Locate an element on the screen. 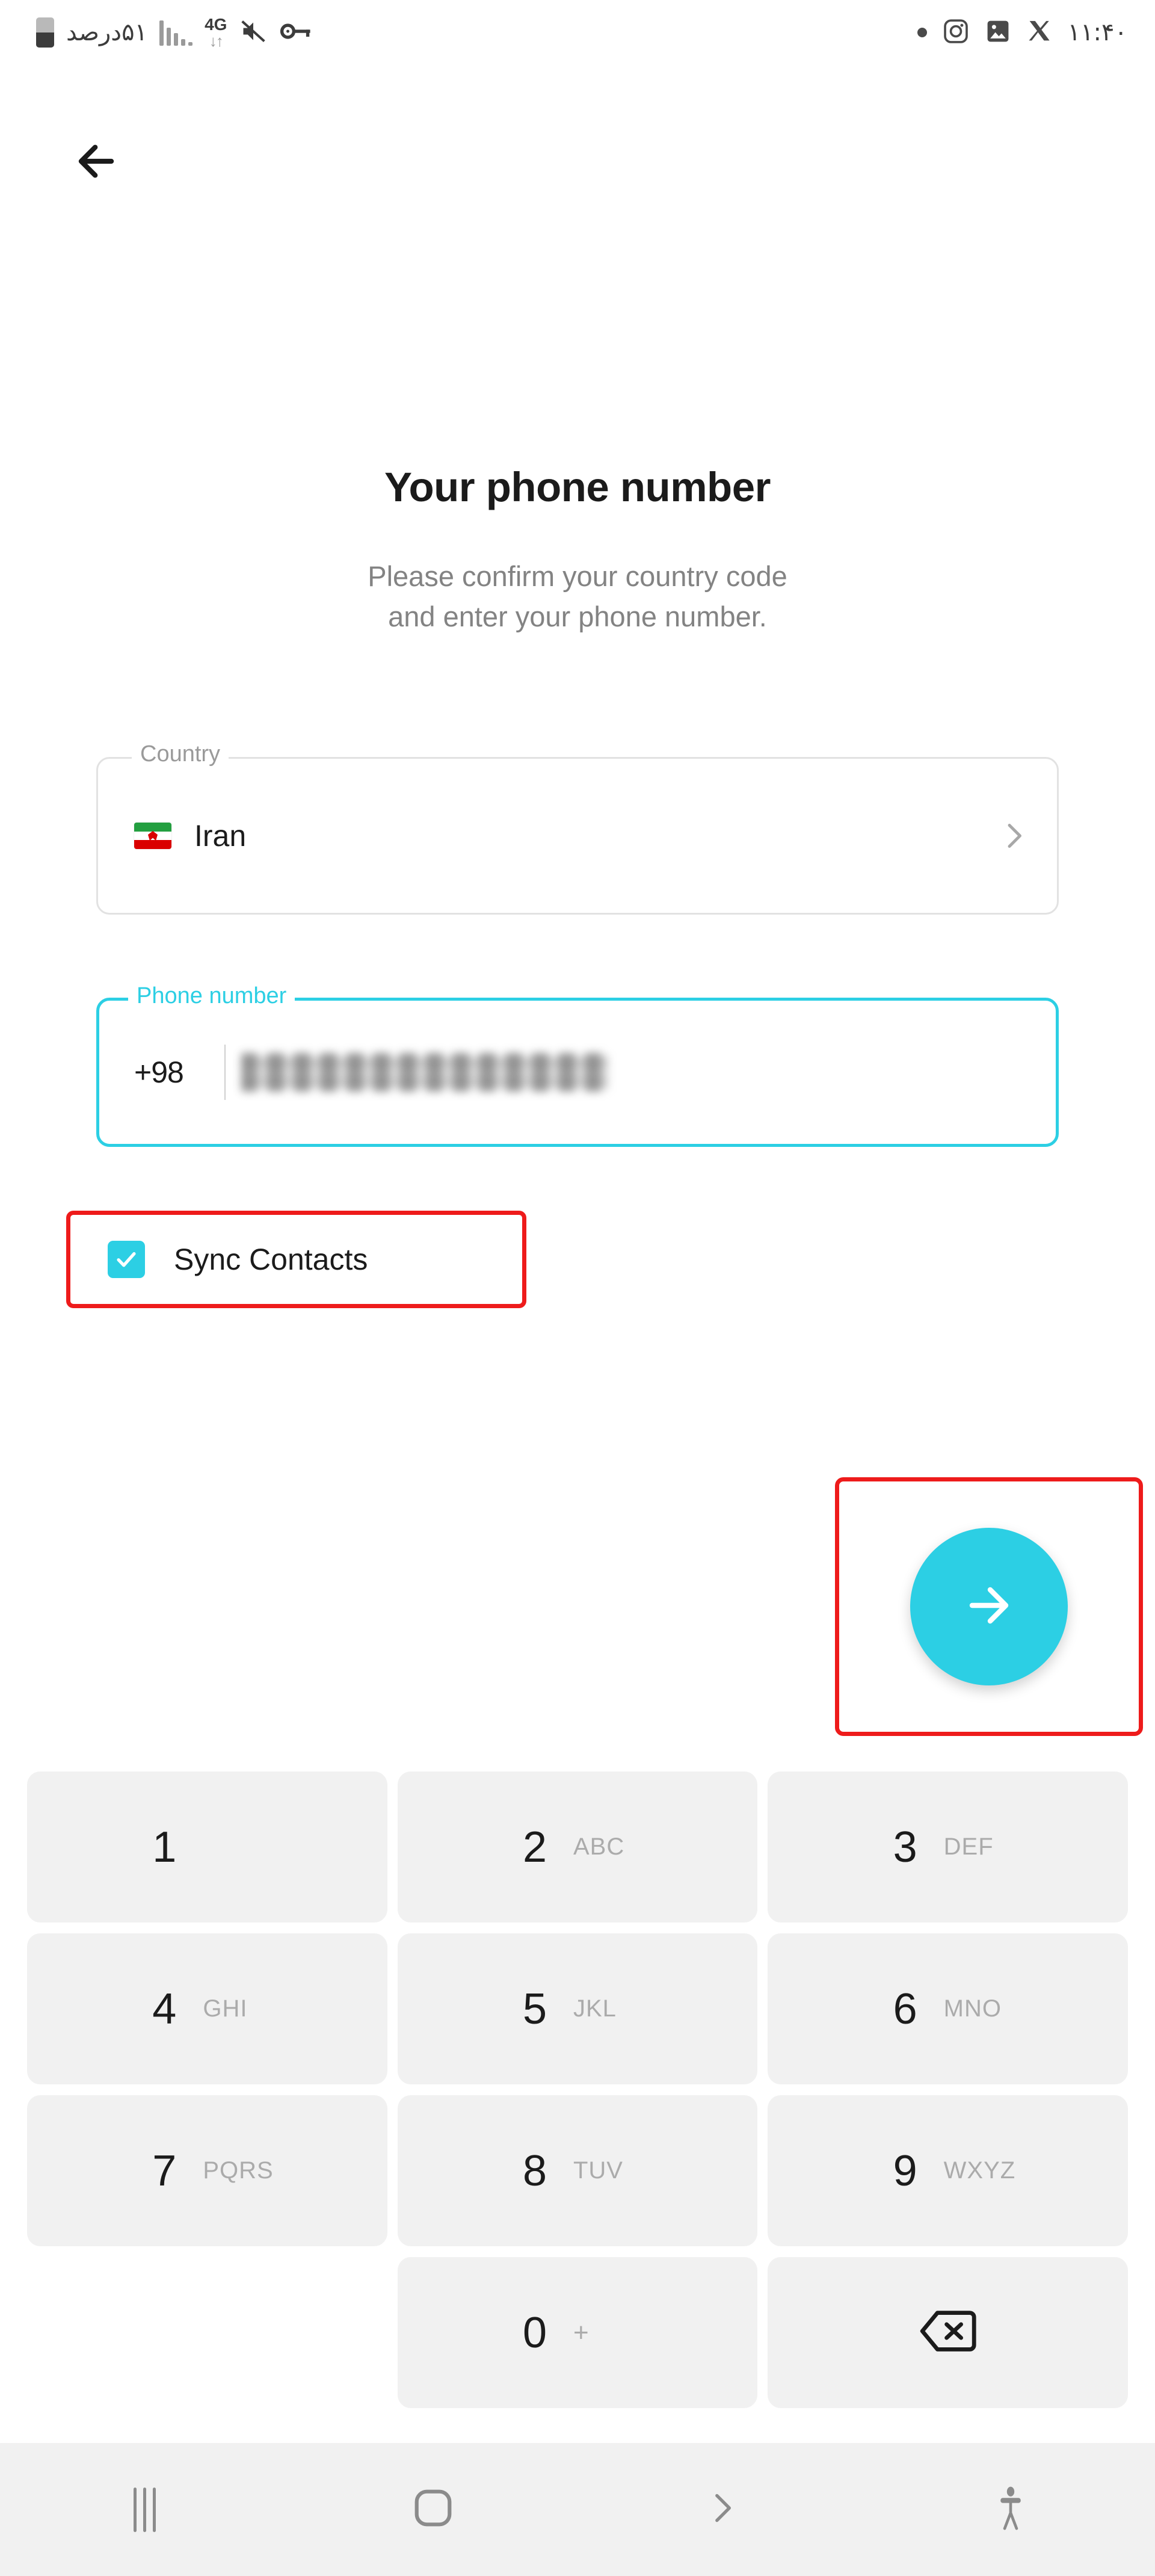 This screenshot has width=1155, height=2576. status-bar: ۵۱درصد 4G ↓↑ ۱۱:۴۰ is located at coordinates (578, 32).